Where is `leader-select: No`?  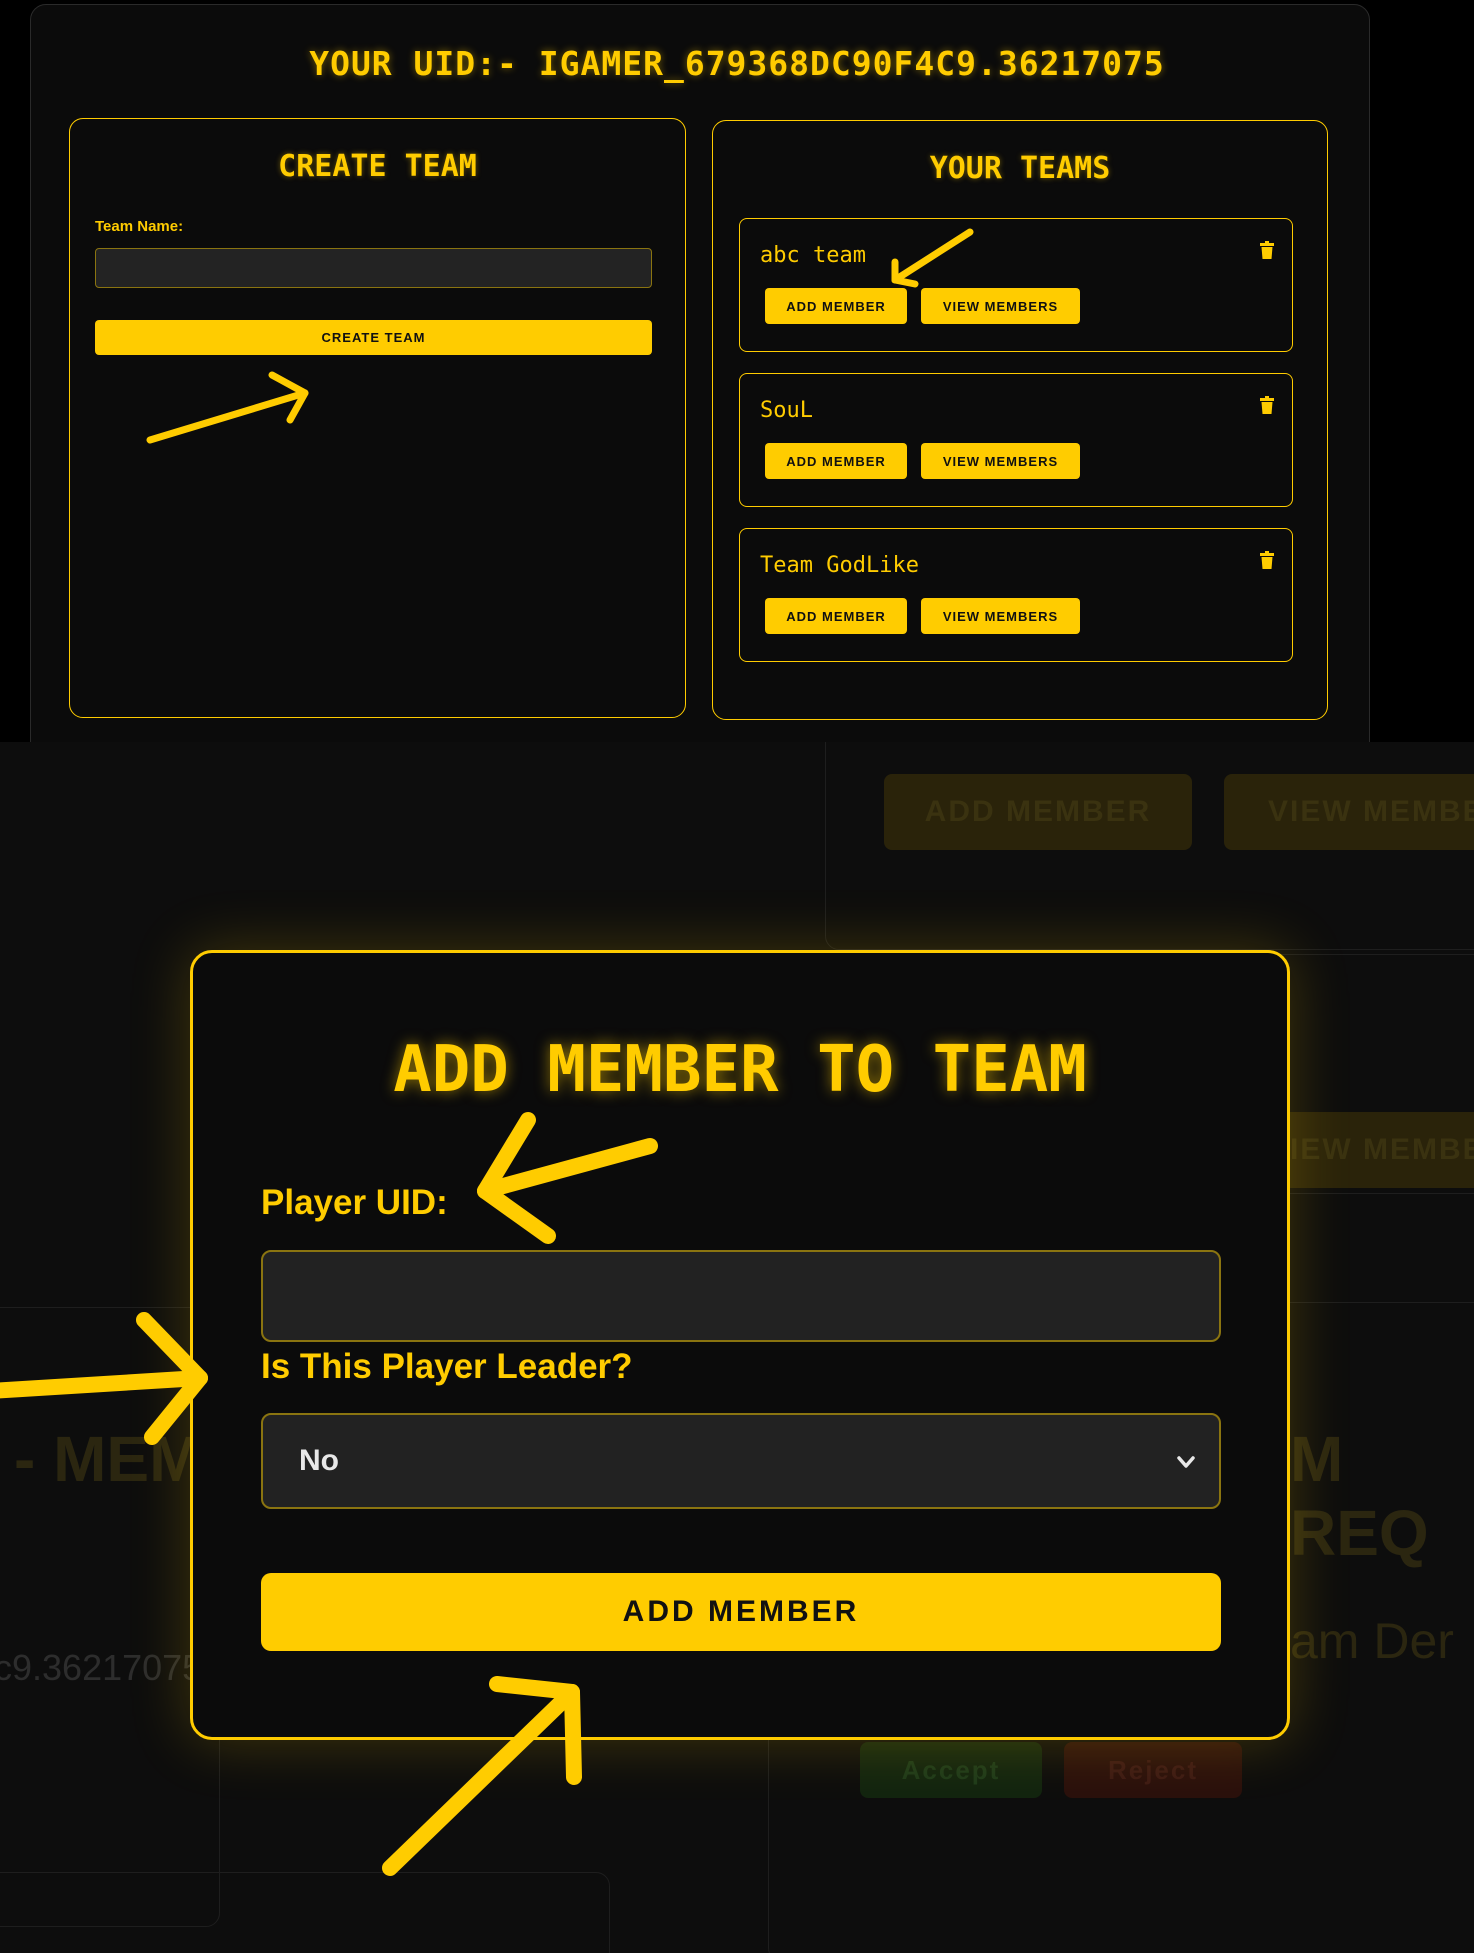
leader-select: No is located at coordinates (741, 1461).